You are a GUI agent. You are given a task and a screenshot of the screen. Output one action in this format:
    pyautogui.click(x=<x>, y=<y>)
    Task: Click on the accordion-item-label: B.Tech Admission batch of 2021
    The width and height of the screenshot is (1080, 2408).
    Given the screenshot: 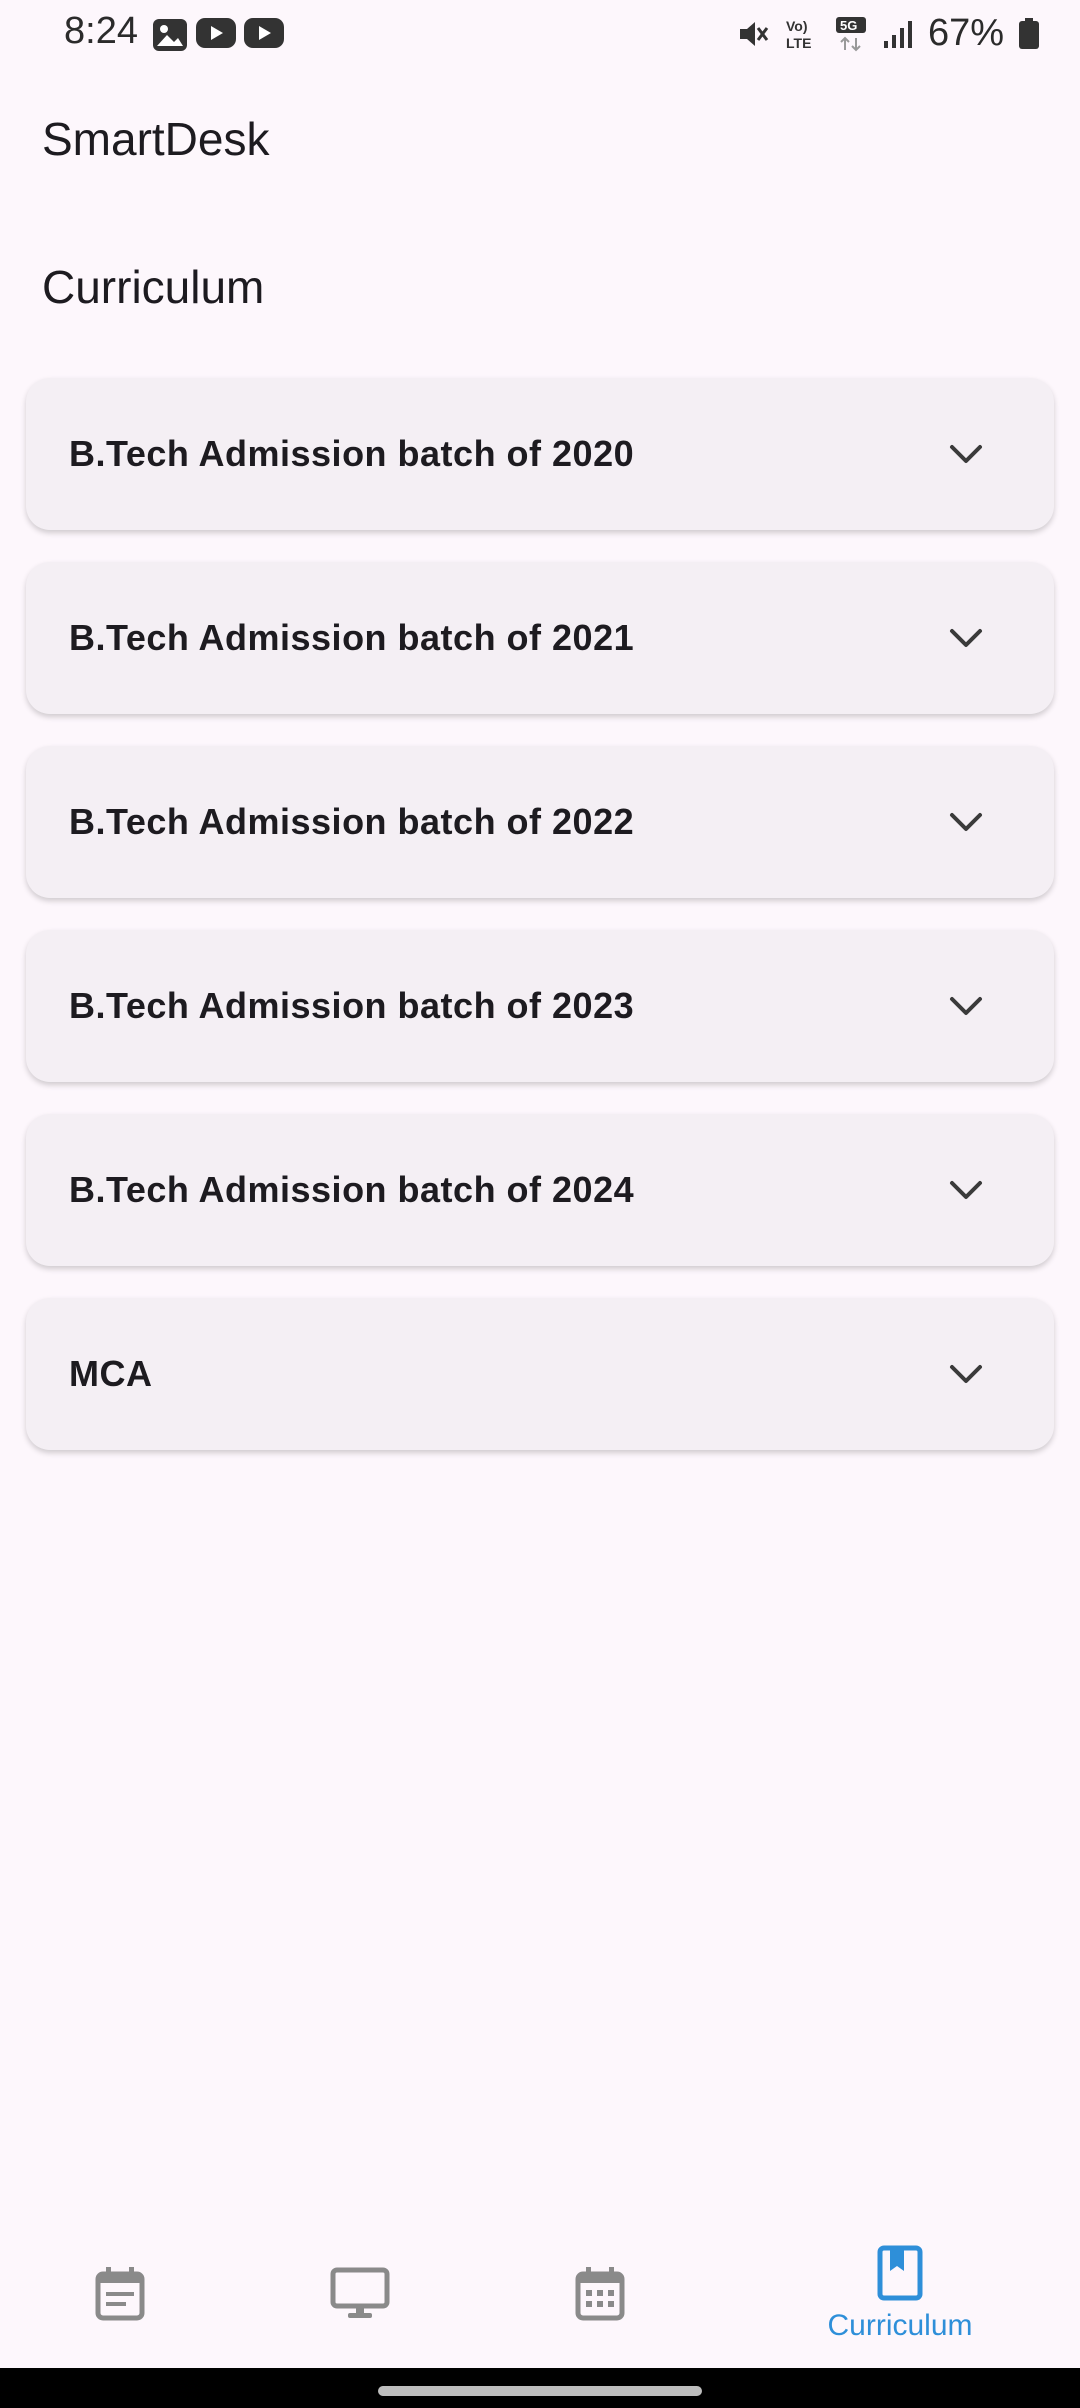 What is the action you would take?
    pyautogui.click(x=352, y=637)
    